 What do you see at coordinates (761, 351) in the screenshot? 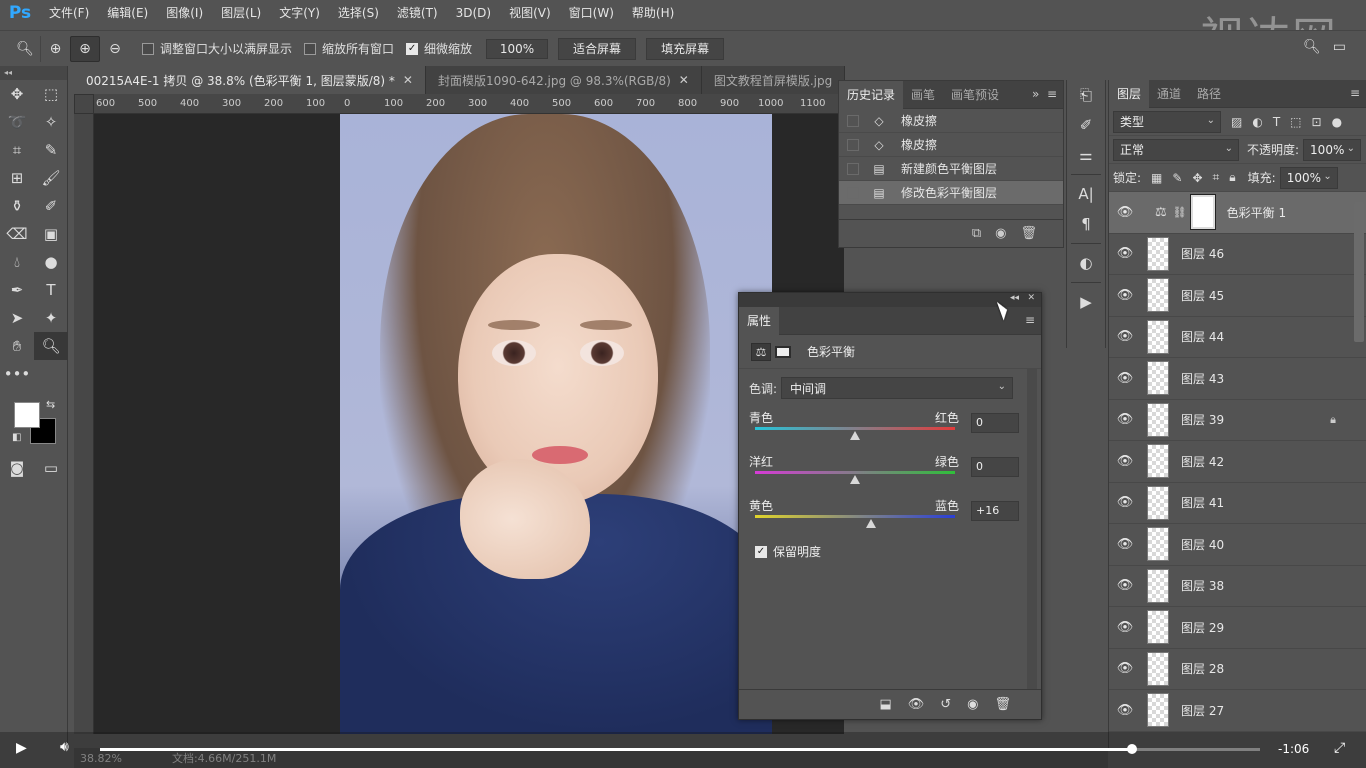
I see `balance-scale-icon: ⚖` at bounding box center [761, 351].